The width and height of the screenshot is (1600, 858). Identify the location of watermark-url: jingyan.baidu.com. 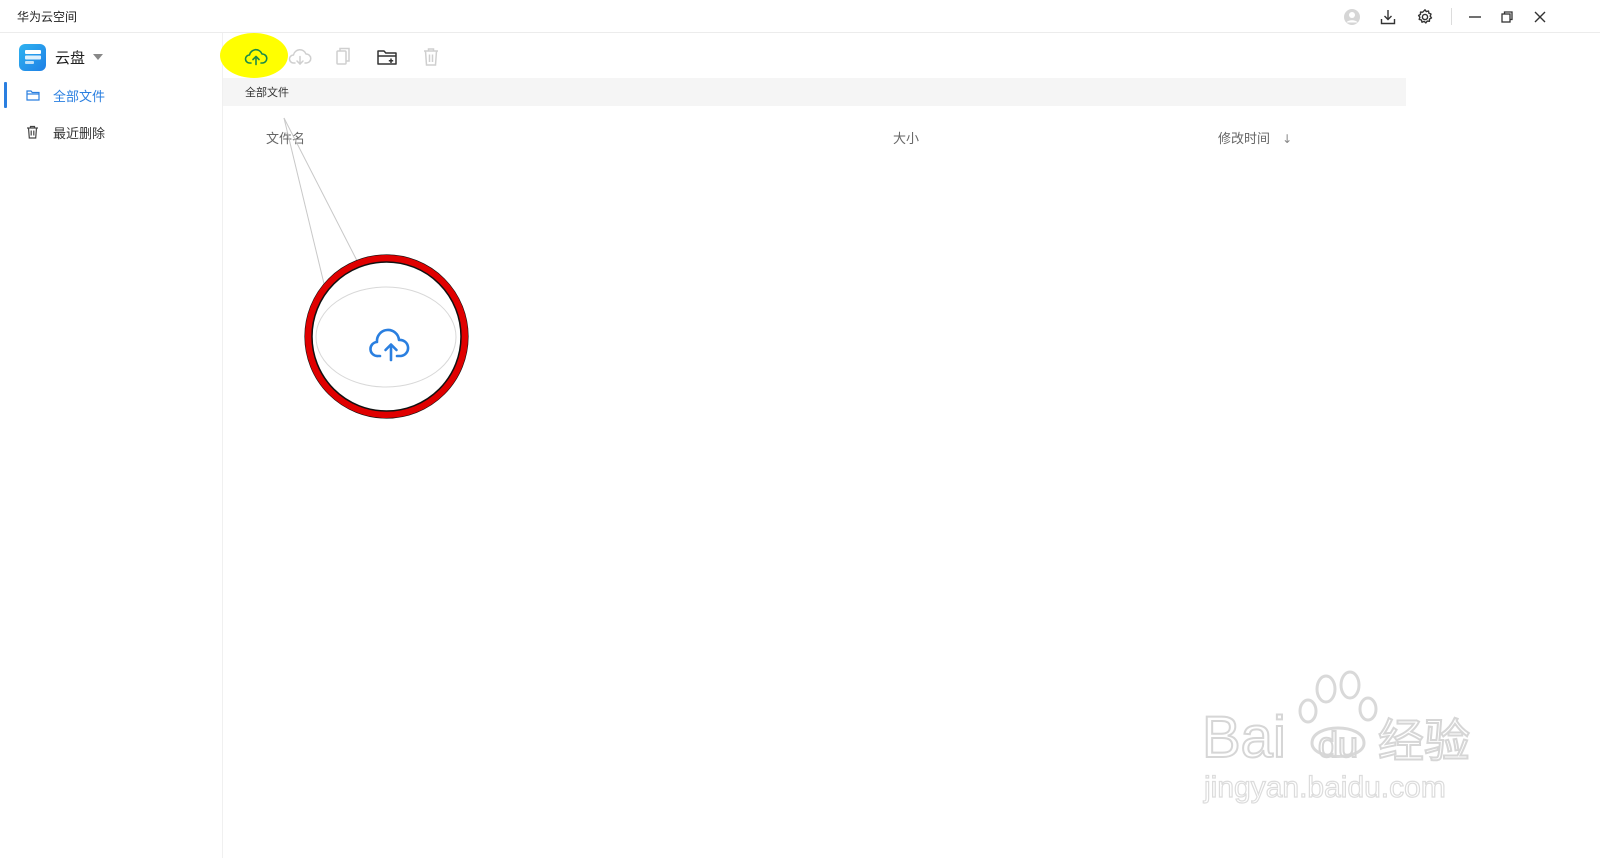
(1324, 787).